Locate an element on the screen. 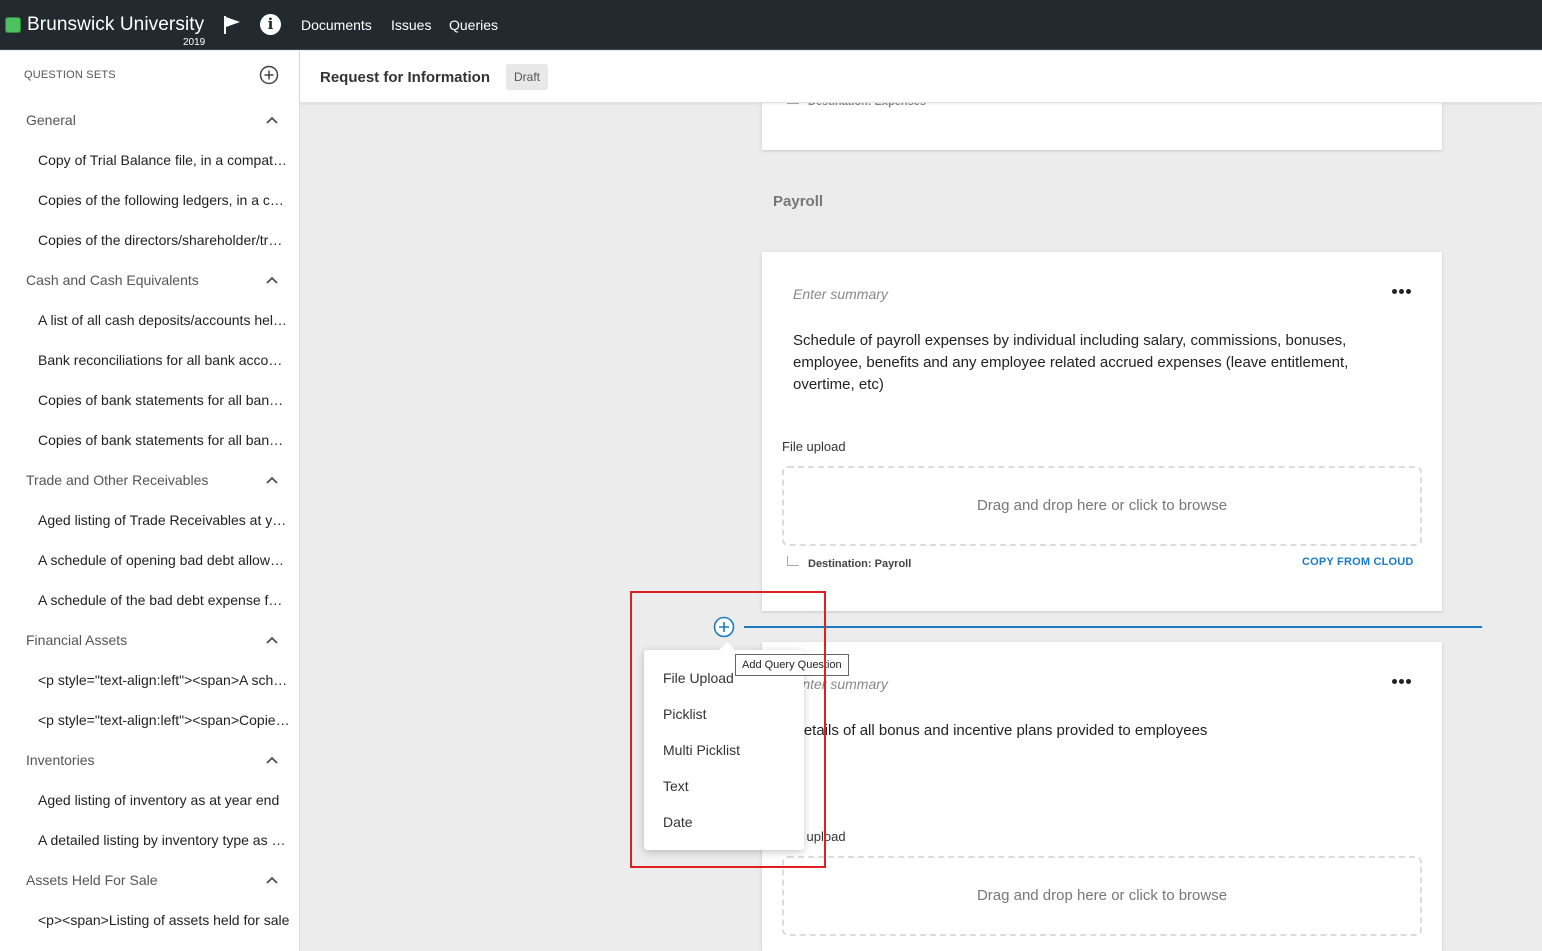  section-label: Cash and Cash Equivalents is located at coordinates (112, 280).